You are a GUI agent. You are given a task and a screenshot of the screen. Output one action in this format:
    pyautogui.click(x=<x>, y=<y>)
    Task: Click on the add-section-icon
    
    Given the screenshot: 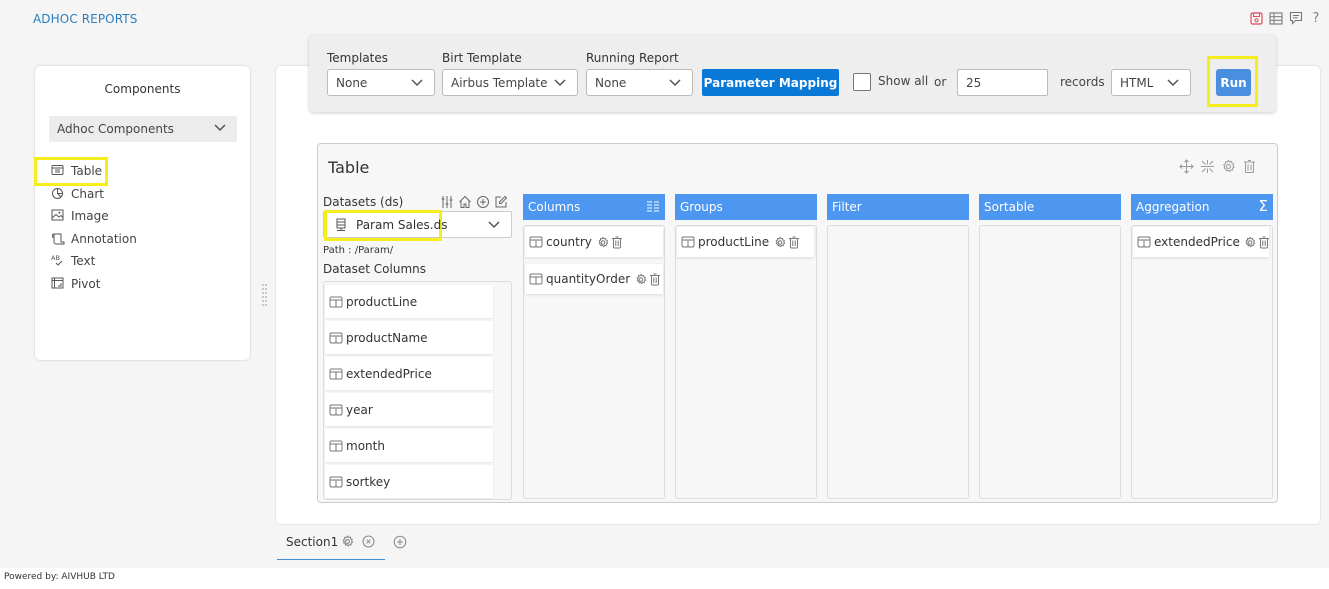 What is the action you would take?
    pyautogui.click(x=400, y=543)
    